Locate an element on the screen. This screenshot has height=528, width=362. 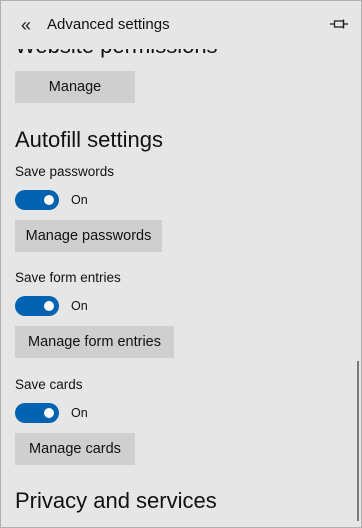
pin-glyph is located at coordinates (339, 24).